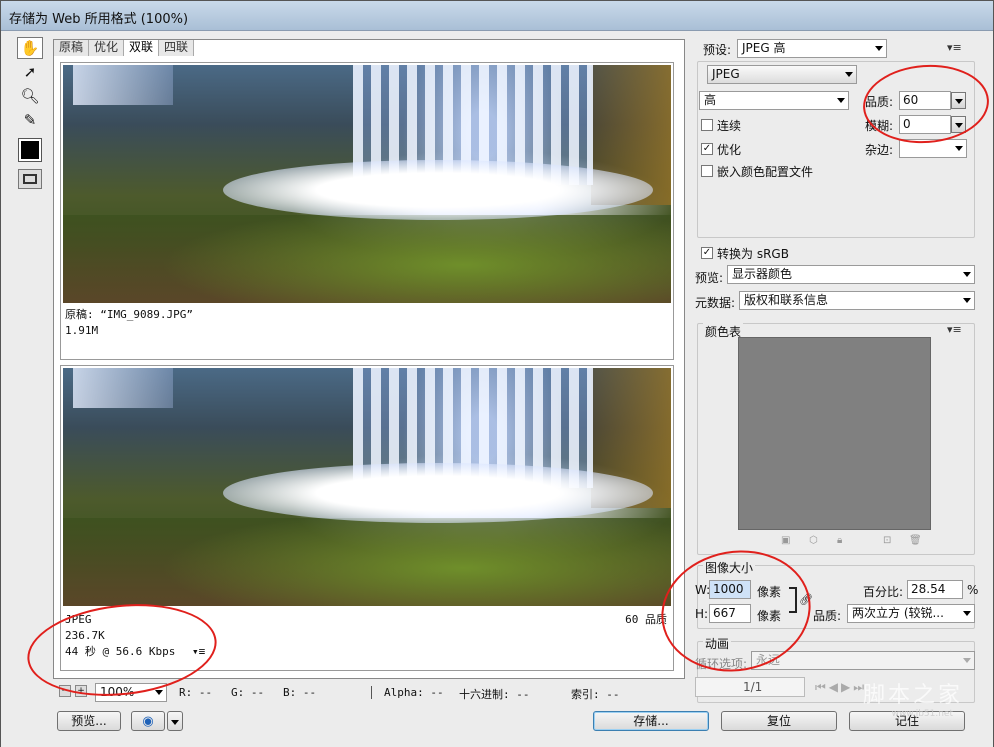  What do you see at coordinates (729, 150) in the screenshot?
I see `optimized-label: 优化` at bounding box center [729, 150].